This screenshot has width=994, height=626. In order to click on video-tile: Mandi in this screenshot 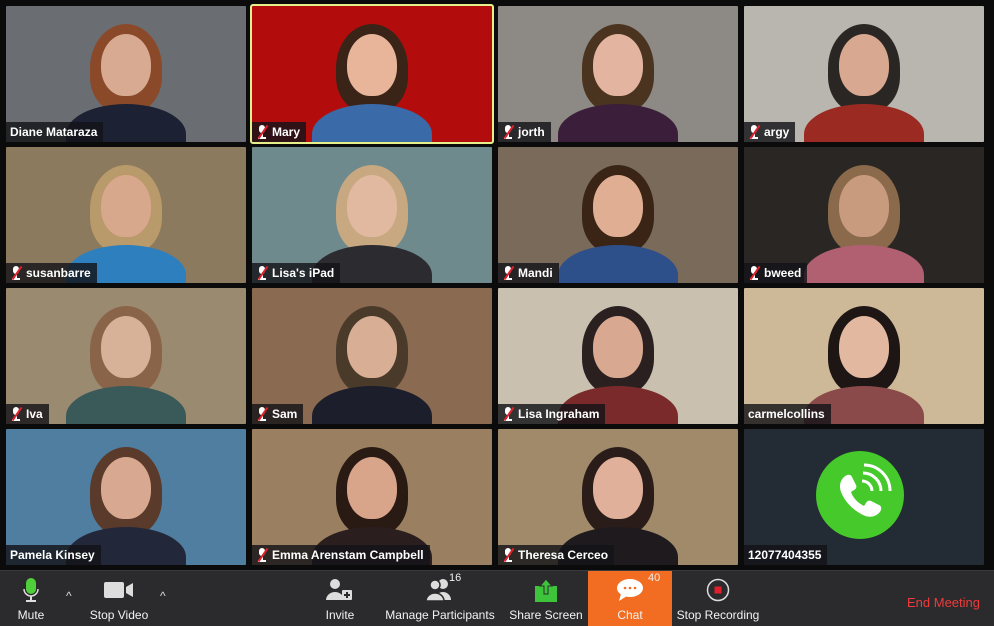, I will do `click(618, 215)`.